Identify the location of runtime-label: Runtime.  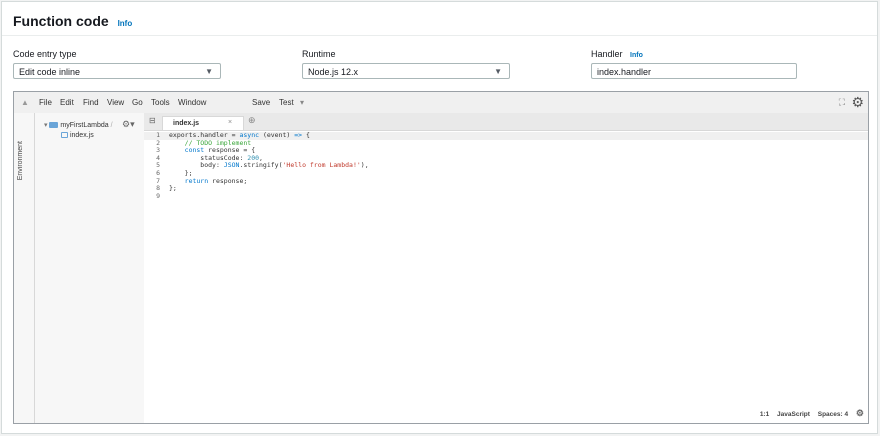
(319, 54).